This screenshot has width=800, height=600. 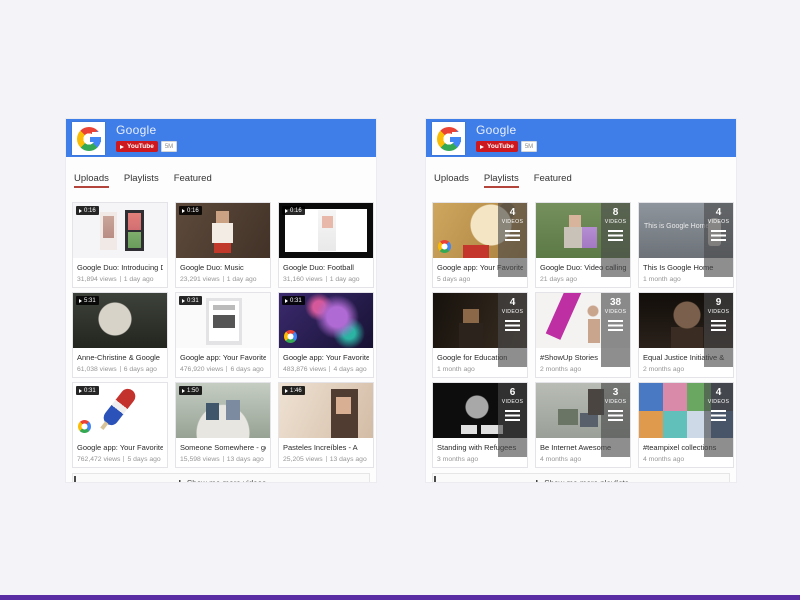 I want to click on meta-divider, so click(x=223, y=279).